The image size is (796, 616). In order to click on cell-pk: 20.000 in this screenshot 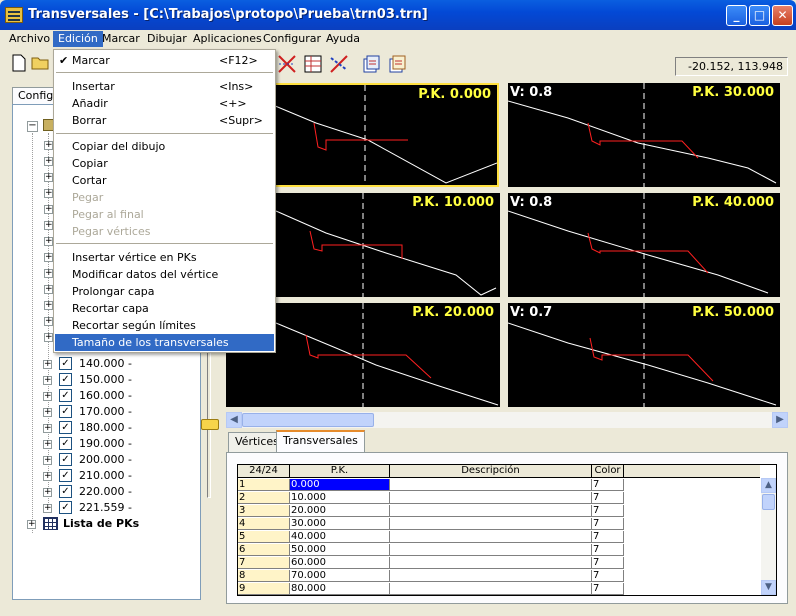, I will do `click(340, 511)`.